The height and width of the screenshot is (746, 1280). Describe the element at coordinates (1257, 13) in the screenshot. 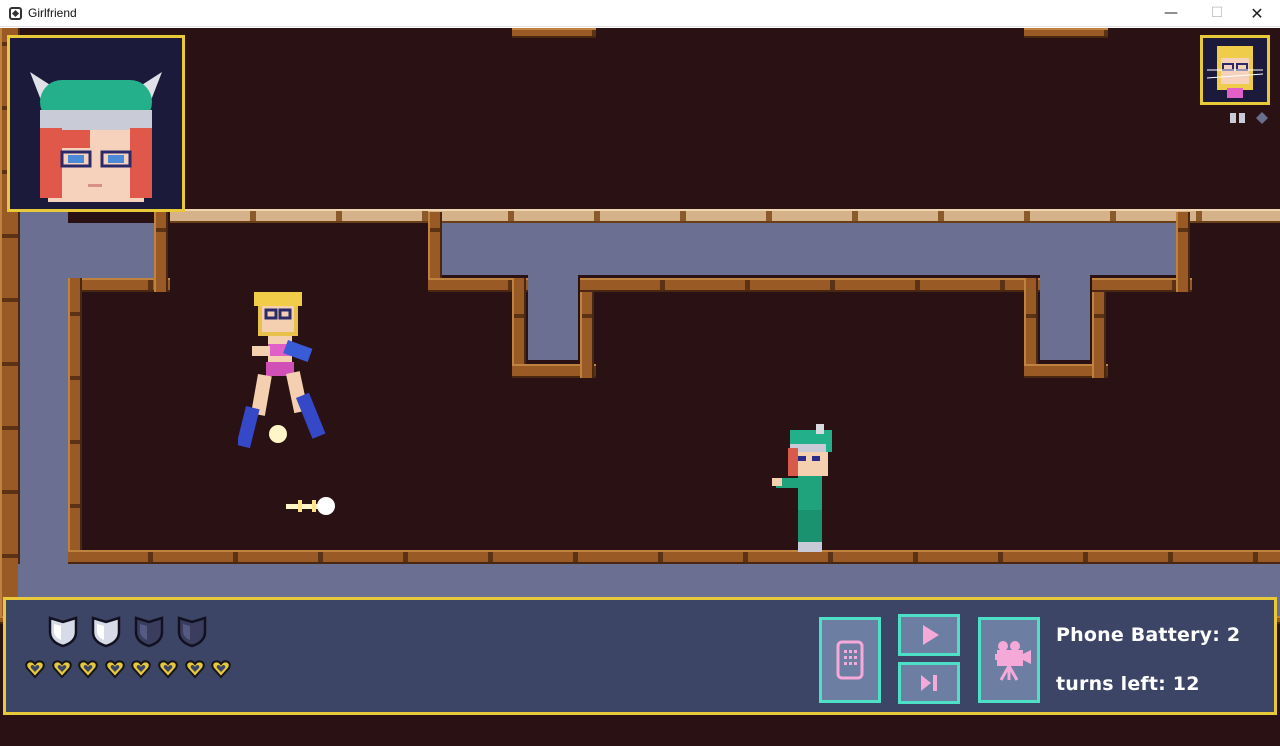

I see `close-button: ✕` at that location.